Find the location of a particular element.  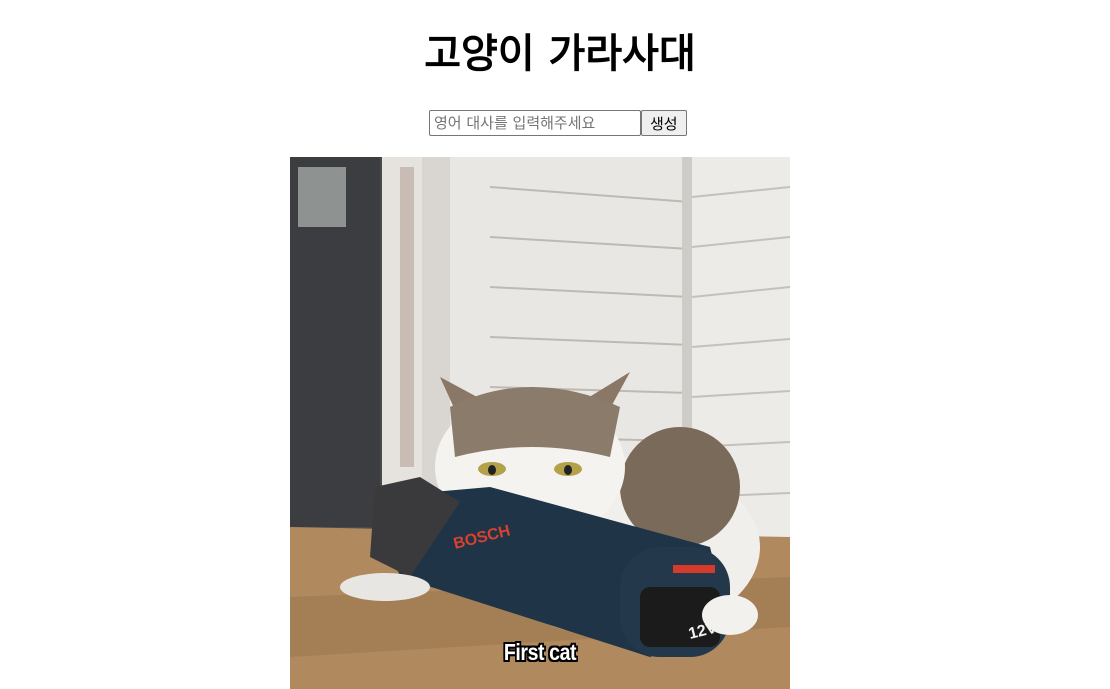

caption-form: 생성 is located at coordinates (558, 123).